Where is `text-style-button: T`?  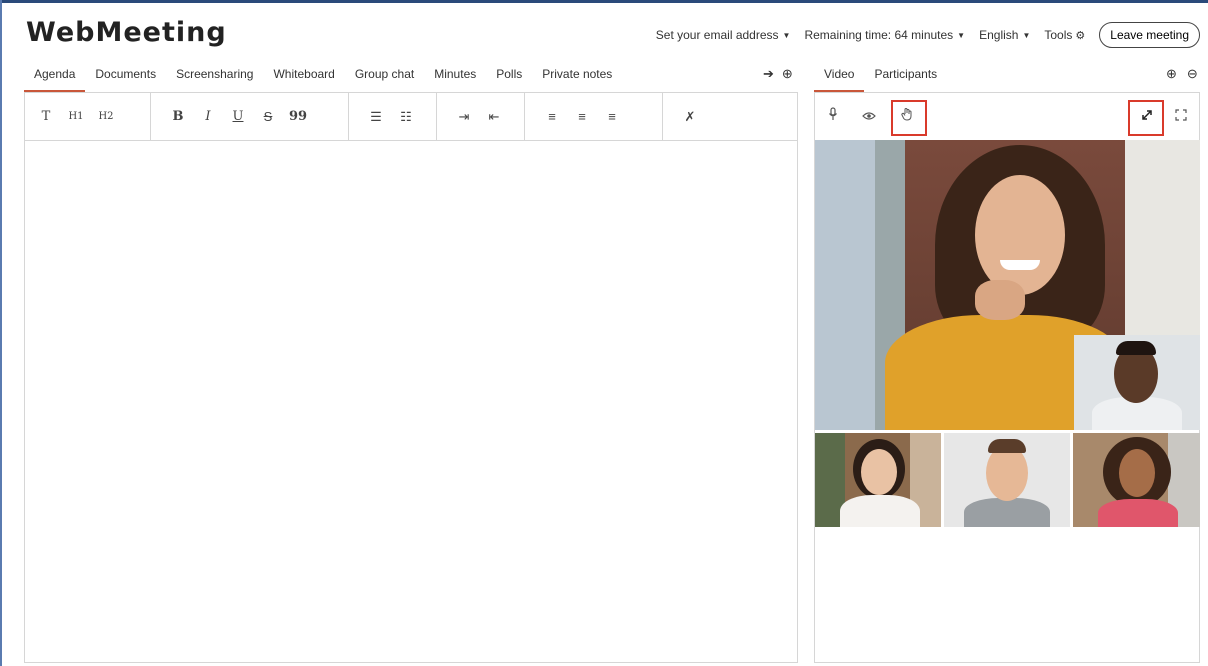 text-style-button: T is located at coordinates (46, 116).